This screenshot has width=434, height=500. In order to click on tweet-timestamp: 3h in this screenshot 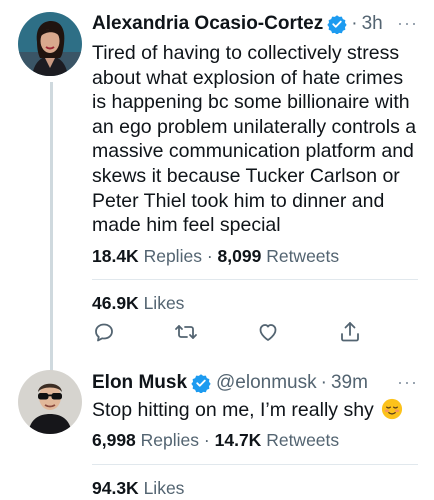, I will do `click(372, 24)`.